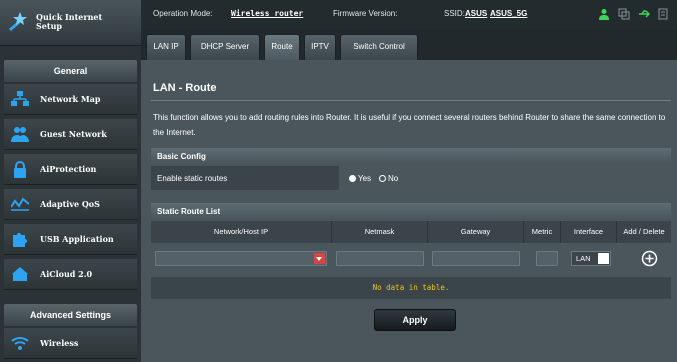 The height and width of the screenshot is (362, 677). Describe the element at coordinates (267, 13) in the screenshot. I see `operation-mode-value: Wireless router` at that location.